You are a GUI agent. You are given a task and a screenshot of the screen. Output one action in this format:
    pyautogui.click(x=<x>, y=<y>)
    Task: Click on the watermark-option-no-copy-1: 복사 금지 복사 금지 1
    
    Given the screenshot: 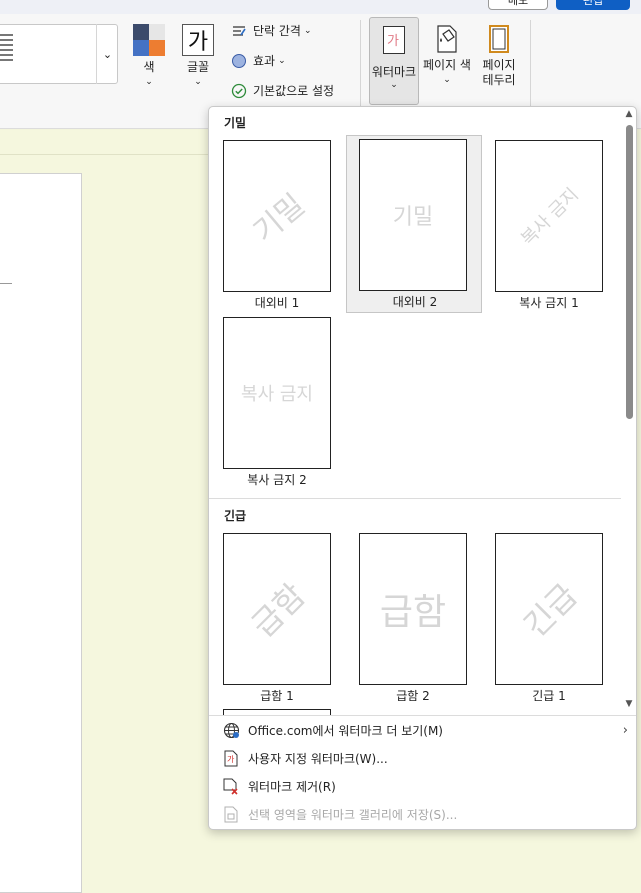 What is the action you would take?
    pyautogui.click(x=549, y=225)
    